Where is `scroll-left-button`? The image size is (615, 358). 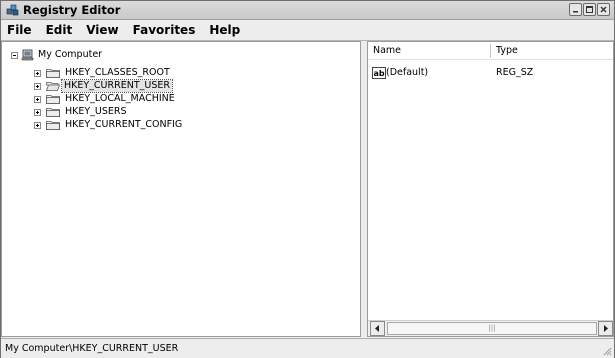 scroll-left-button is located at coordinates (377, 328).